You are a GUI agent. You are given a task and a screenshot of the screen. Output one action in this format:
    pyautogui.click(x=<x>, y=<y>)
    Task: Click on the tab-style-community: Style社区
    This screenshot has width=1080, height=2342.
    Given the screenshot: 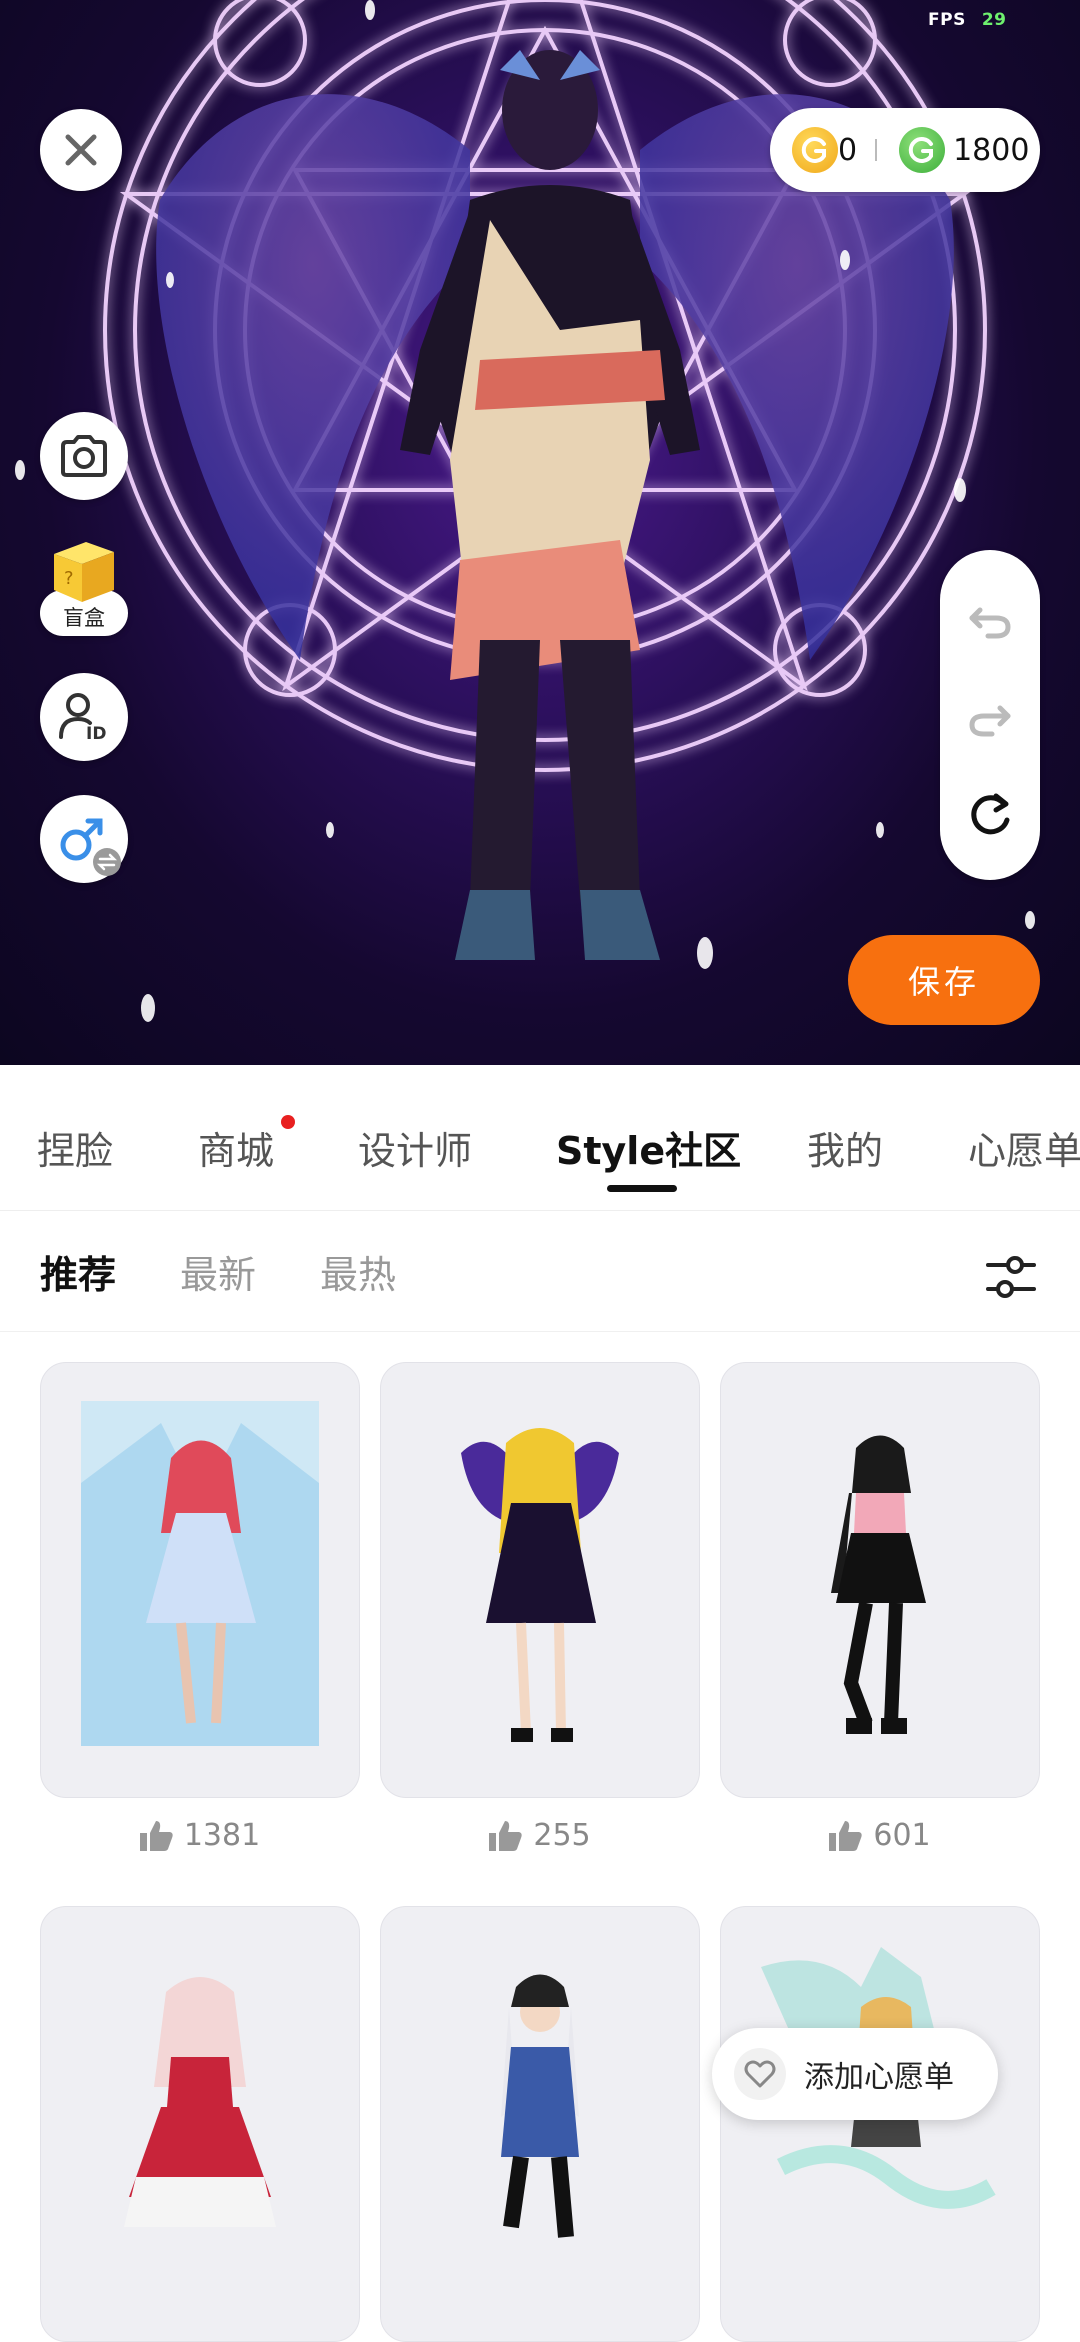 What is the action you would take?
    pyautogui.click(x=648, y=1147)
    